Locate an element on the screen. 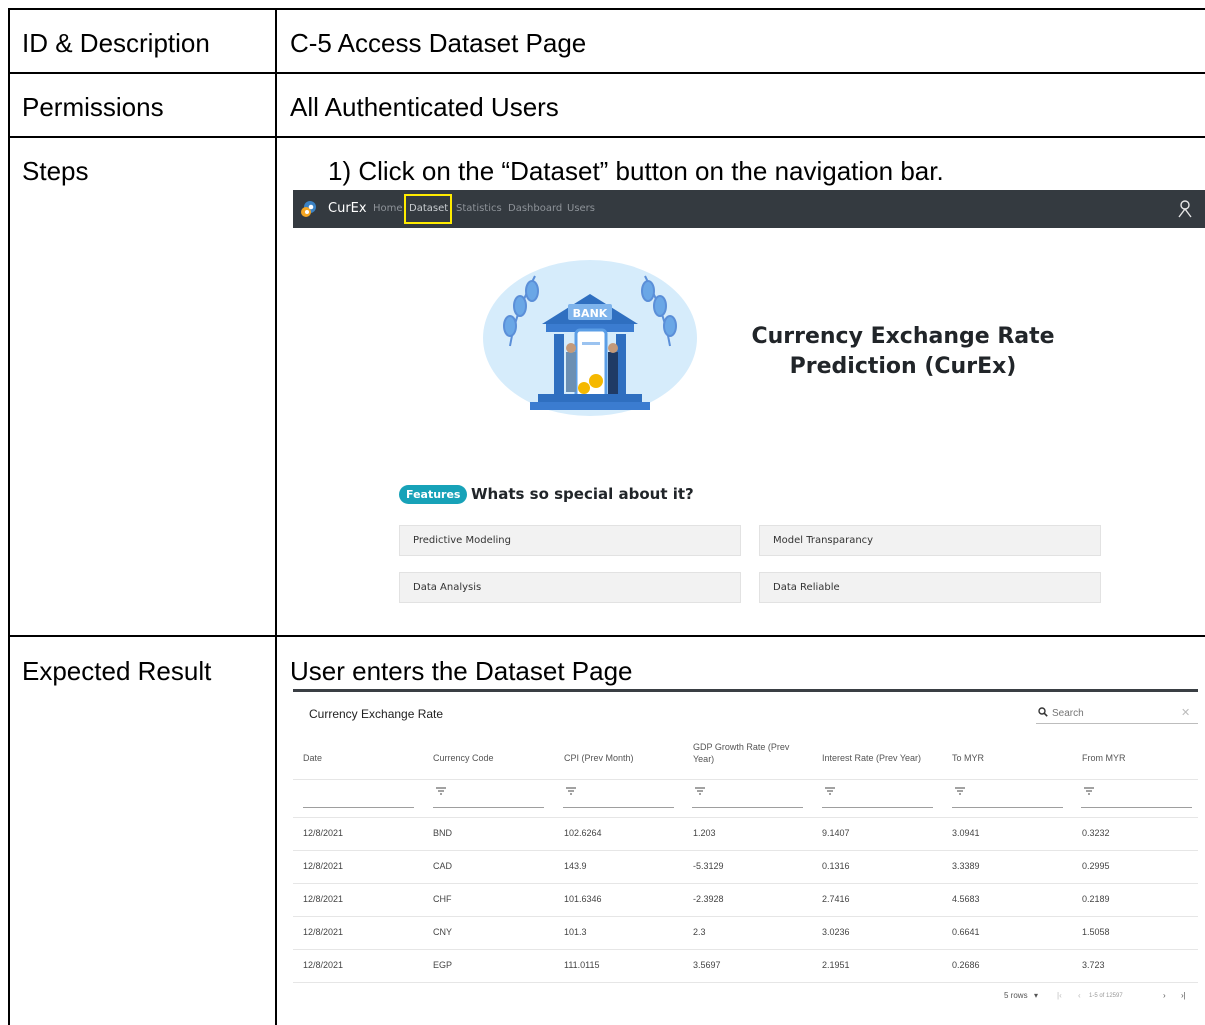 This screenshot has height=1025, width=1205. column-header-date: Date is located at coordinates (312, 758).